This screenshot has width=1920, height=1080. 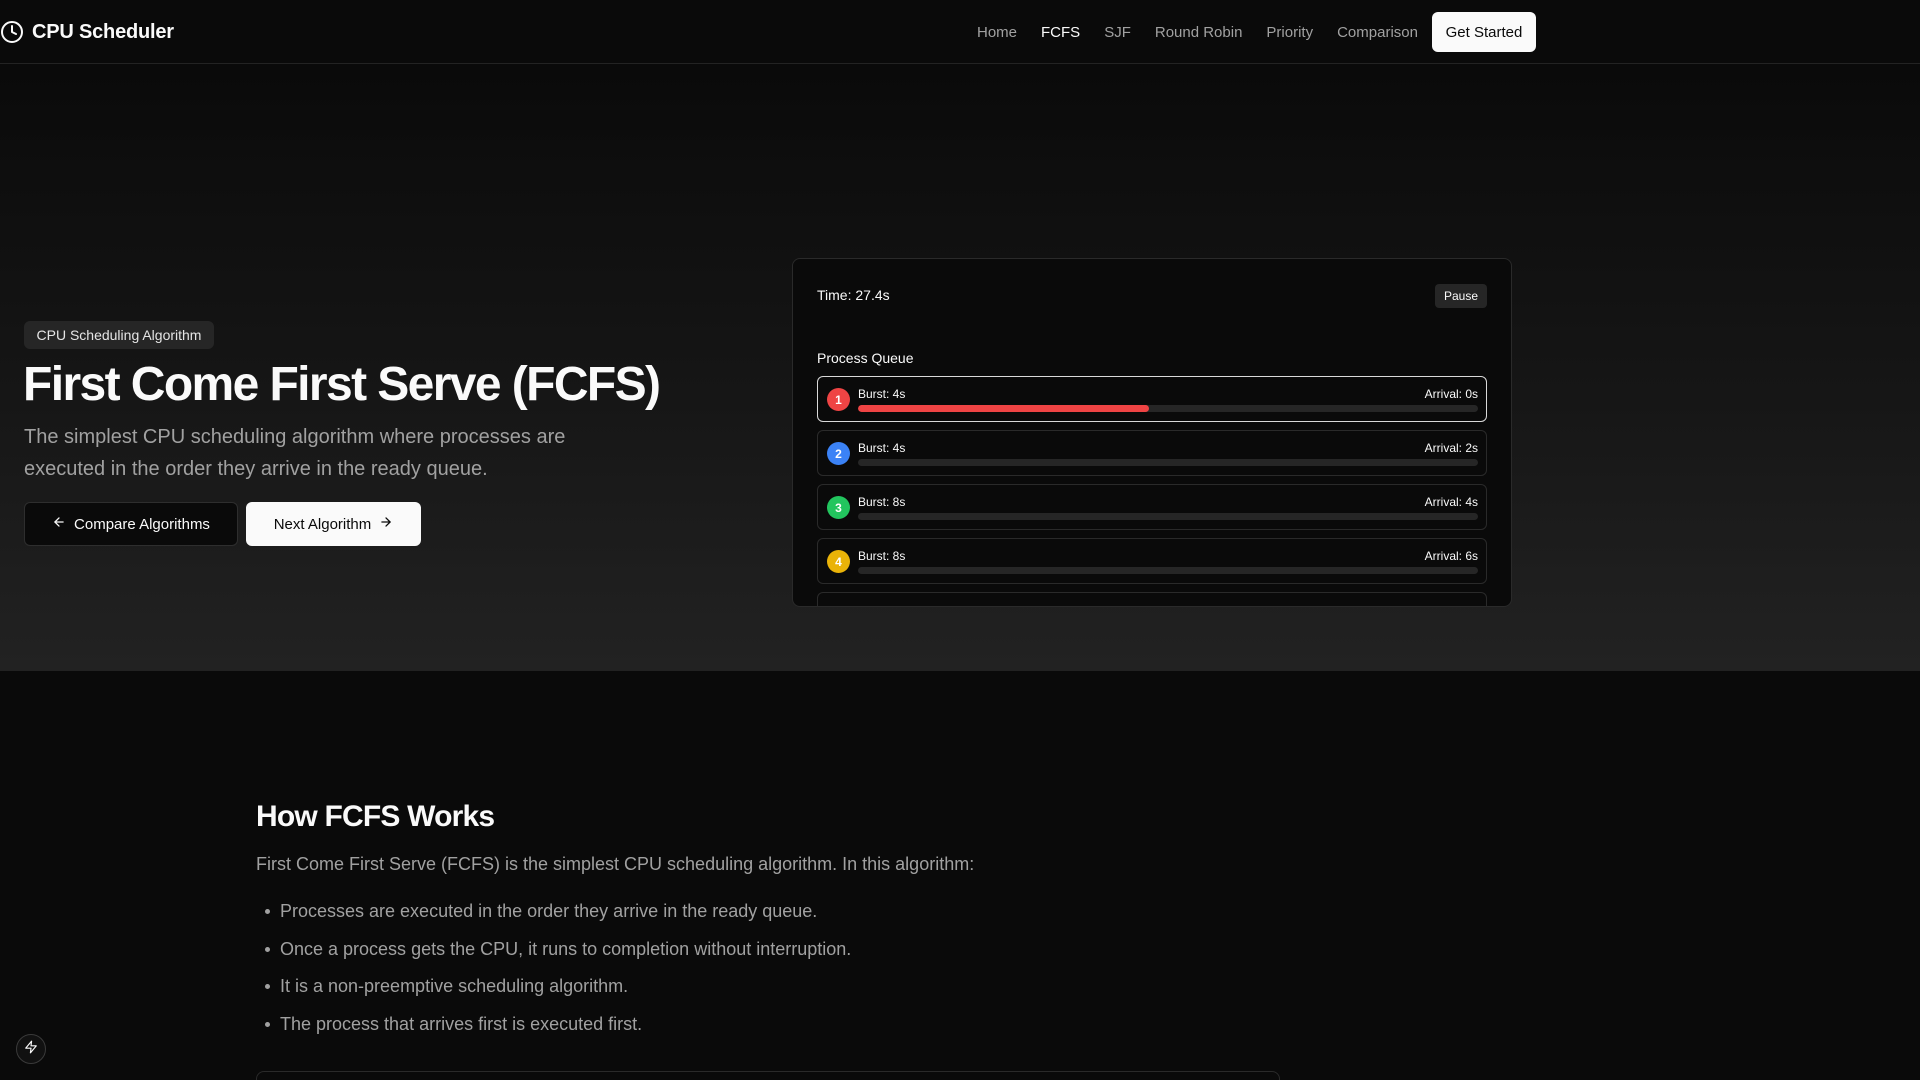 What do you see at coordinates (1289, 32) in the screenshot?
I see `nav-link-priority: Priority` at bounding box center [1289, 32].